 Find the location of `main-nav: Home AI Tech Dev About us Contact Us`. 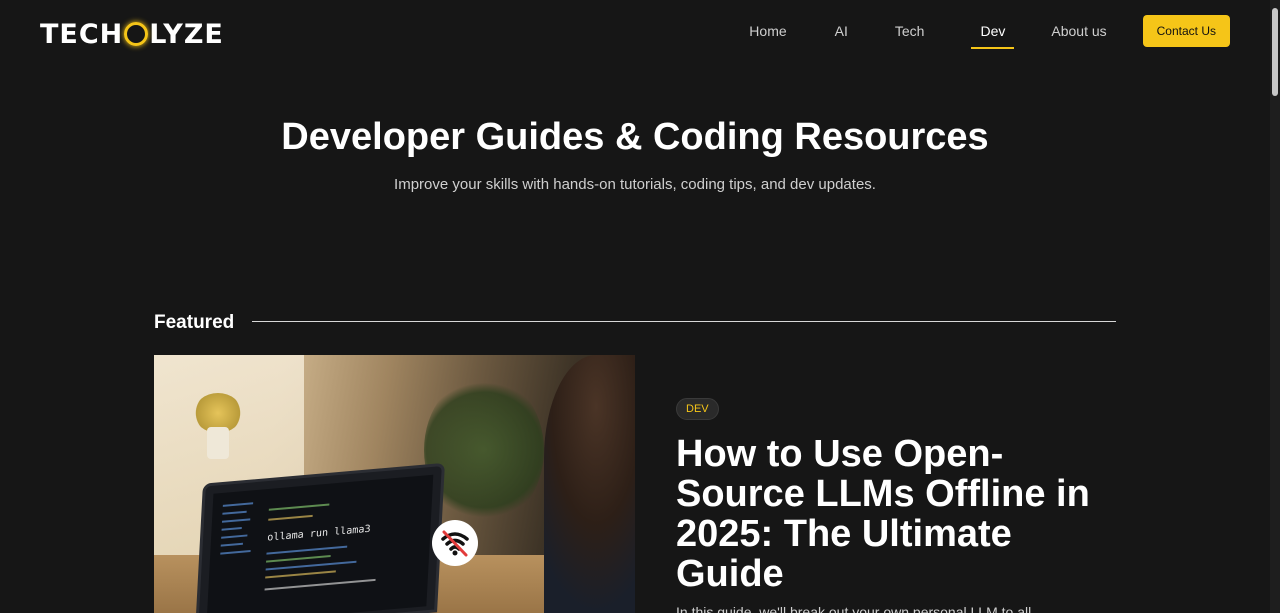

main-nav: Home AI Tech Dev About us Contact Us is located at coordinates (989, 32).